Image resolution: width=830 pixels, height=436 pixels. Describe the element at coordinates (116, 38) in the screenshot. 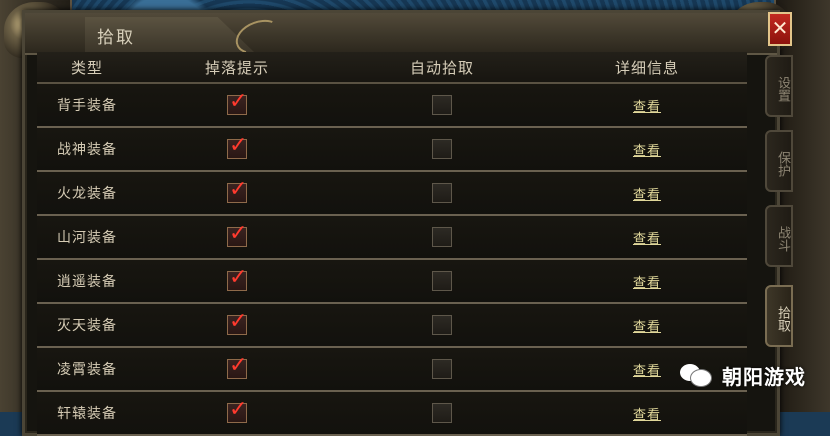

I see `window-title: 拾取` at that location.